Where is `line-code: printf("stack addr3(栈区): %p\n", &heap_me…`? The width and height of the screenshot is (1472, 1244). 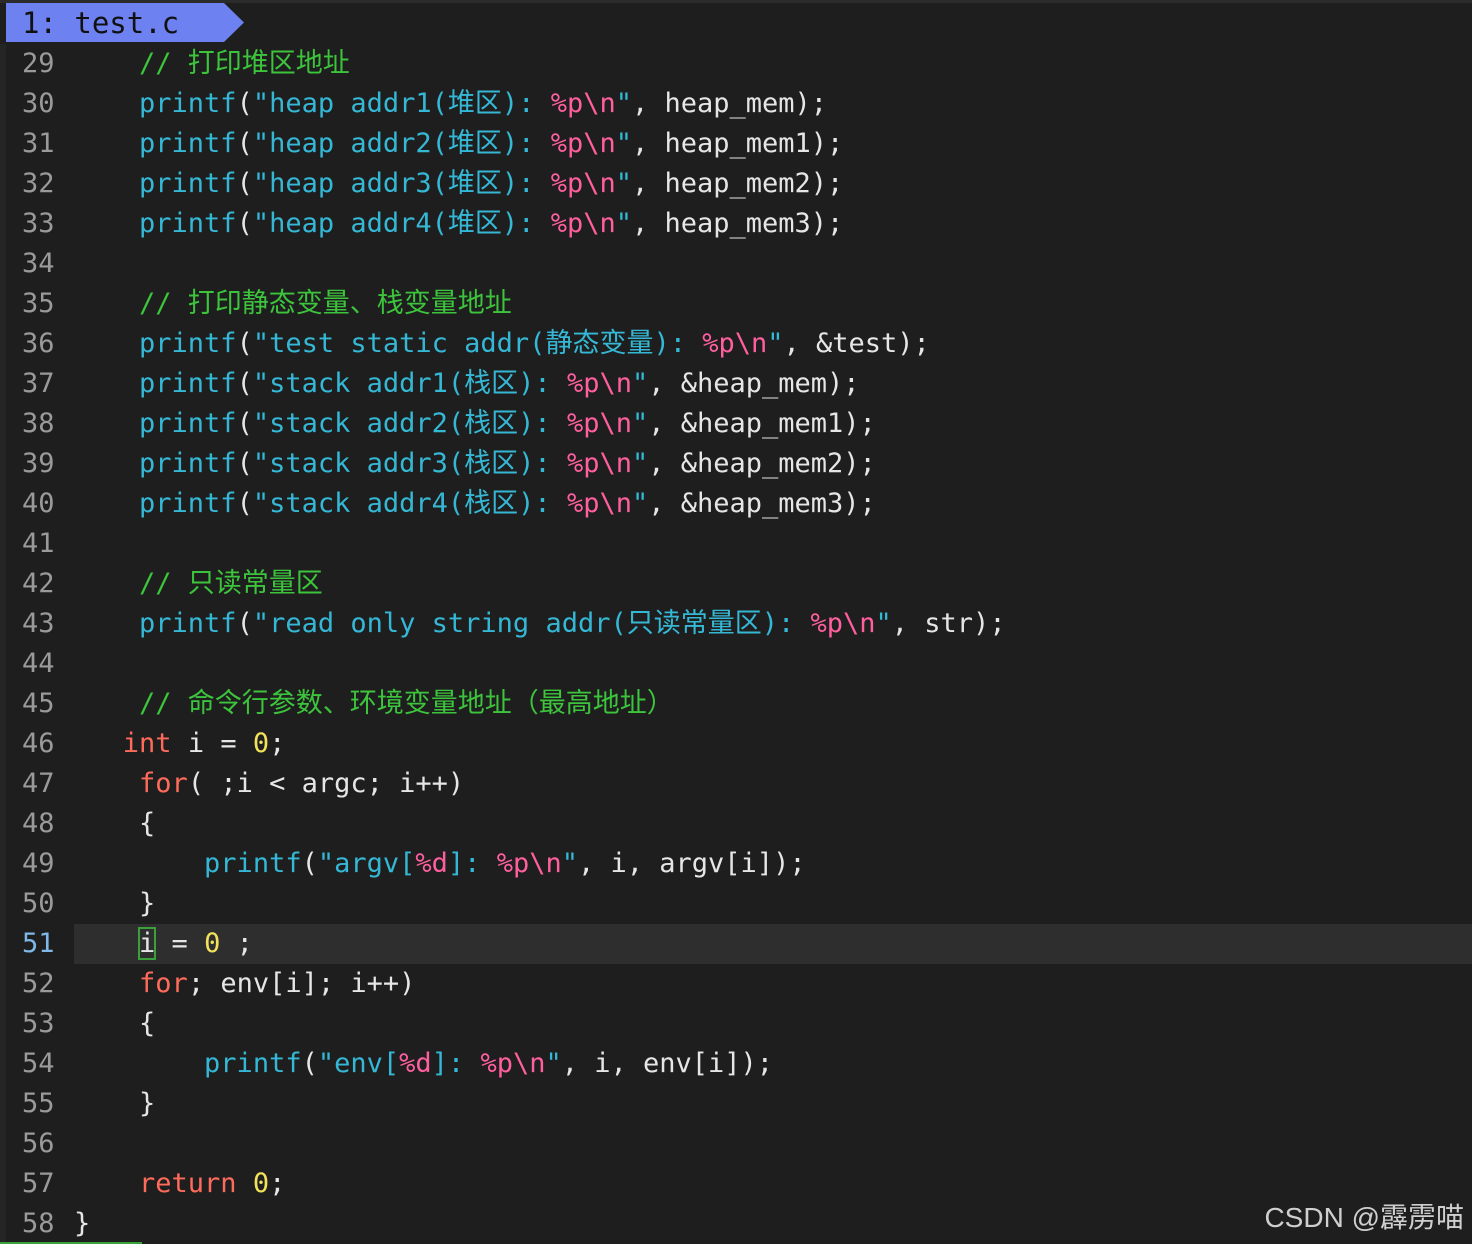
line-code: printf("stack addr3(栈区): %p\n", &heap_me… is located at coordinates (475, 464).